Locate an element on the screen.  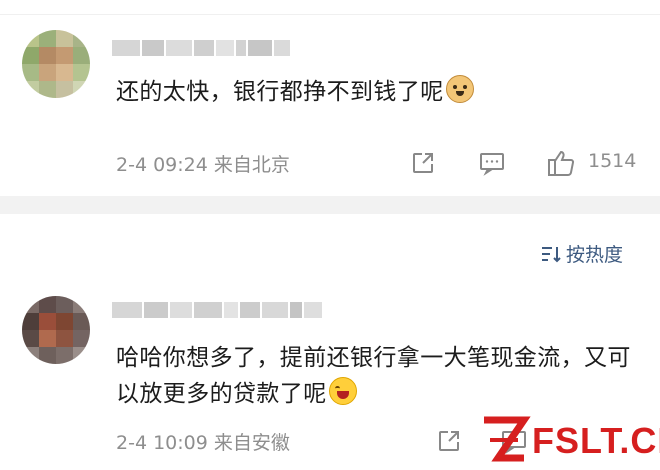
section-divider is located at coordinates (330, 205).